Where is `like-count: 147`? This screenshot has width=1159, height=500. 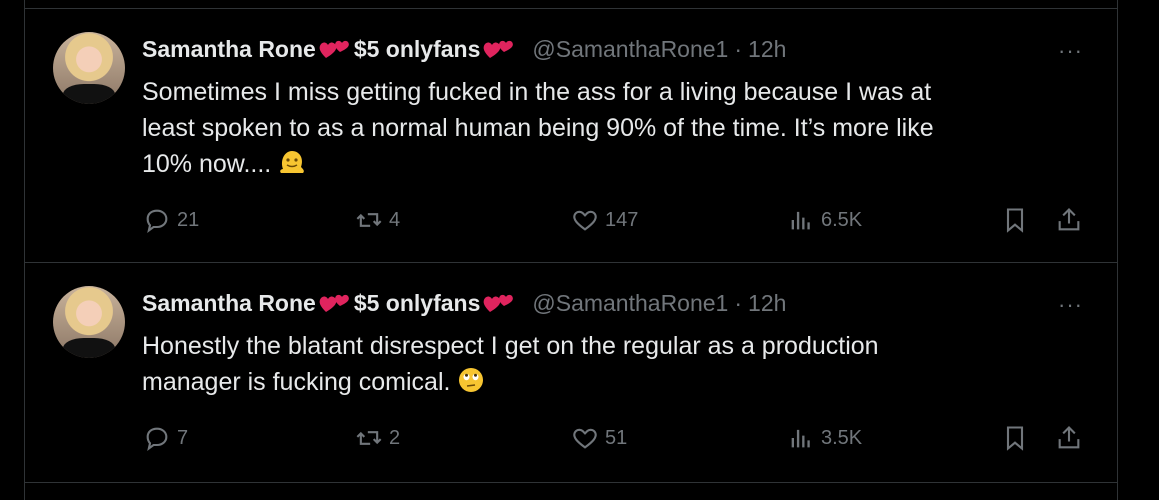
like-count: 147 is located at coordinates (622, 219).